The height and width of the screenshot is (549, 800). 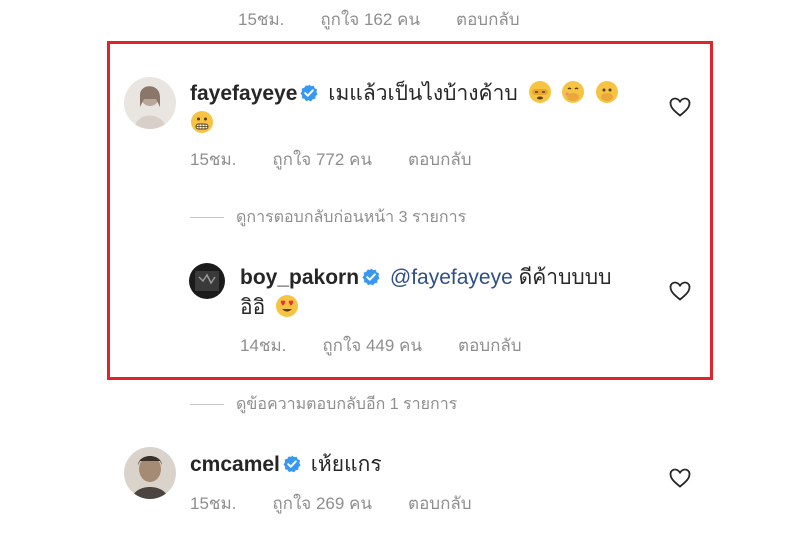 I want to click on grimacing-emoji, so click(x=202, y=122).